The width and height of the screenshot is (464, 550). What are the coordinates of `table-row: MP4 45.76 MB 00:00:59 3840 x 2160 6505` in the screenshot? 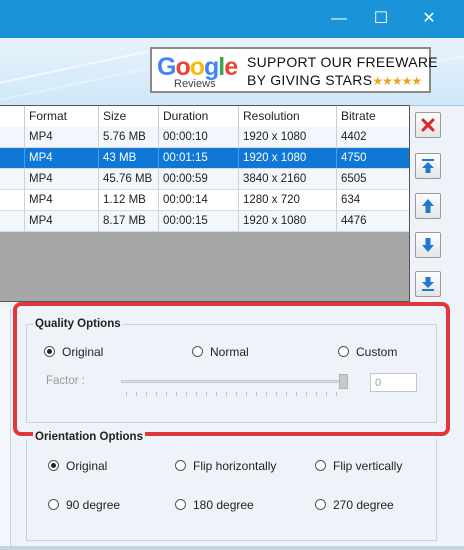 It's located at (204, 179).